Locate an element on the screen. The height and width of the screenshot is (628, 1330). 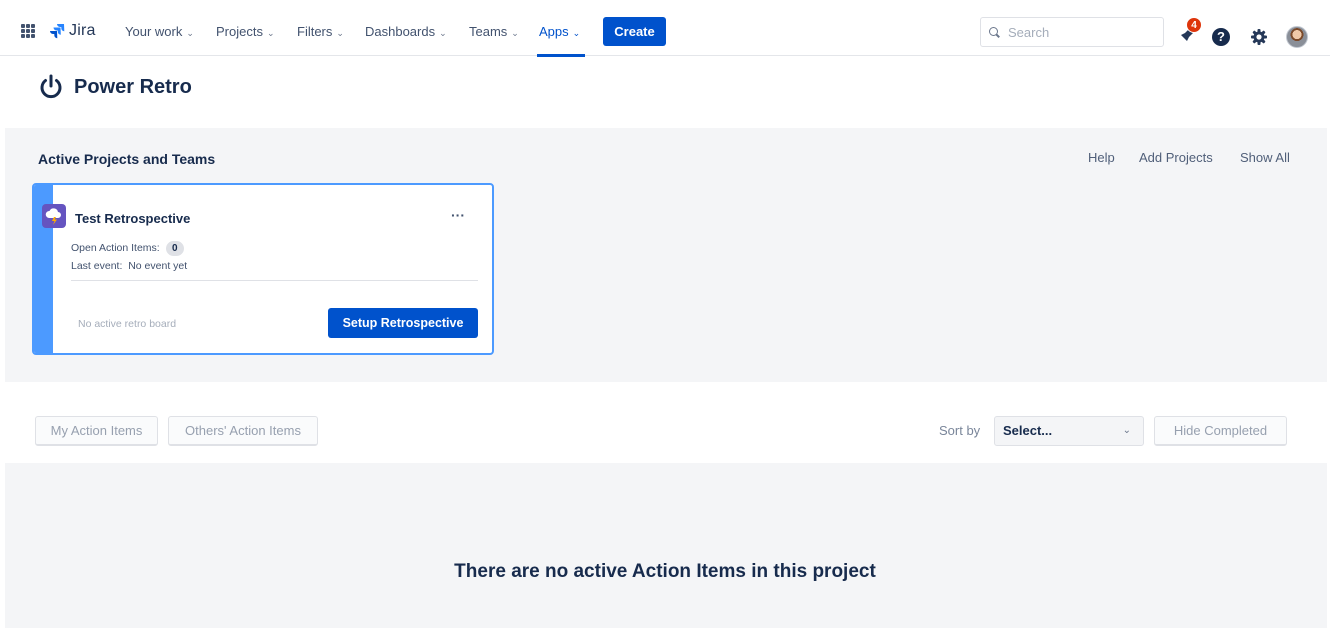
help-icon: ? is located at coordinates (1221, 37).